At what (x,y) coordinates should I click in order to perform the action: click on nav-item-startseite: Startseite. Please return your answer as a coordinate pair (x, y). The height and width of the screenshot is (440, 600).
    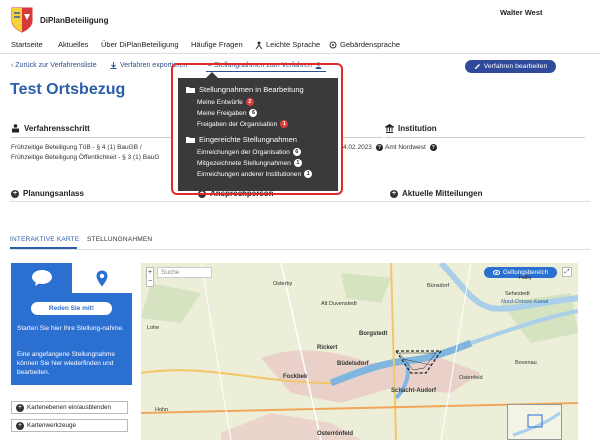
    Looking at the image, I should click on (27, 44).